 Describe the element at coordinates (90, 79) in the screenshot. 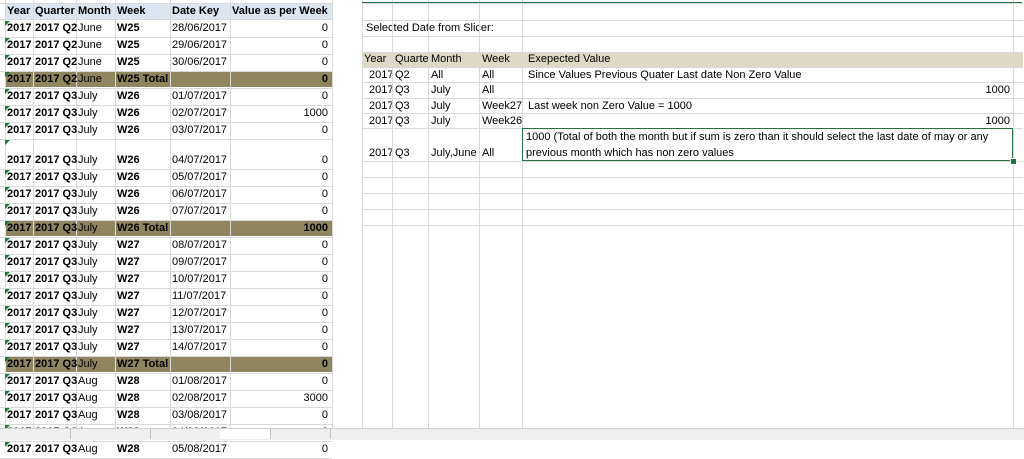

I see `cell-month: June` at that location.